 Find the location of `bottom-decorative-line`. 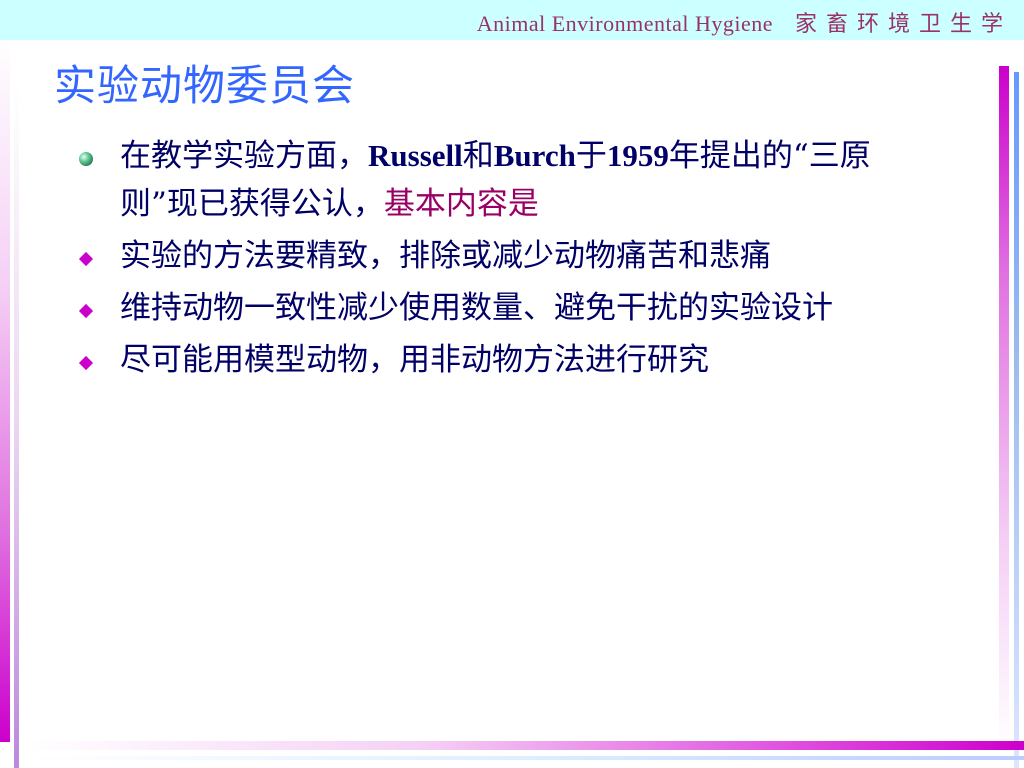

bottom-decorative-line is located at coordinates (527, 758).